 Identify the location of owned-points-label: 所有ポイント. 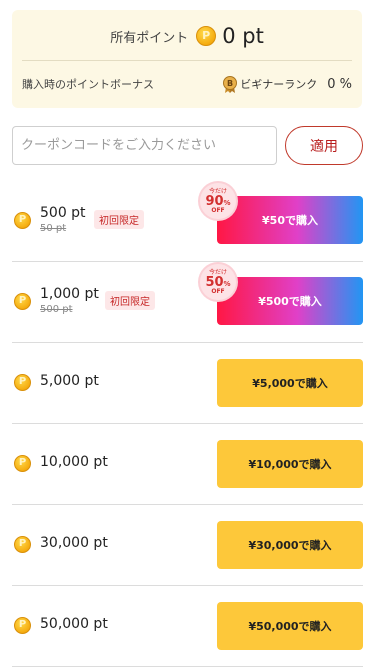
(149, 38).